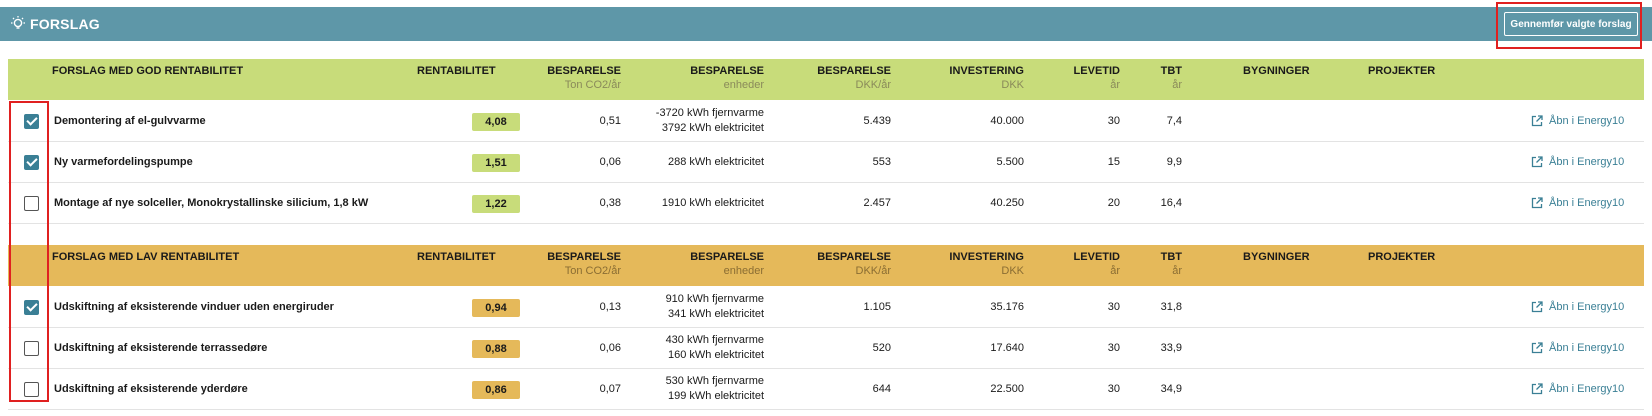  Describe the element at coordinates (148, 71) in the screenshot. I see `group-title: FORSLAG MED GOD RENTABILITET` at that location.